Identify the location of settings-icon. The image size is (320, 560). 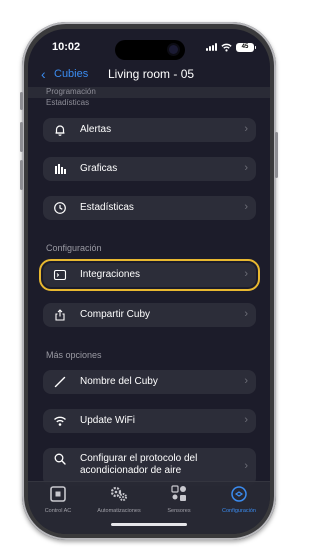
(239, 494).